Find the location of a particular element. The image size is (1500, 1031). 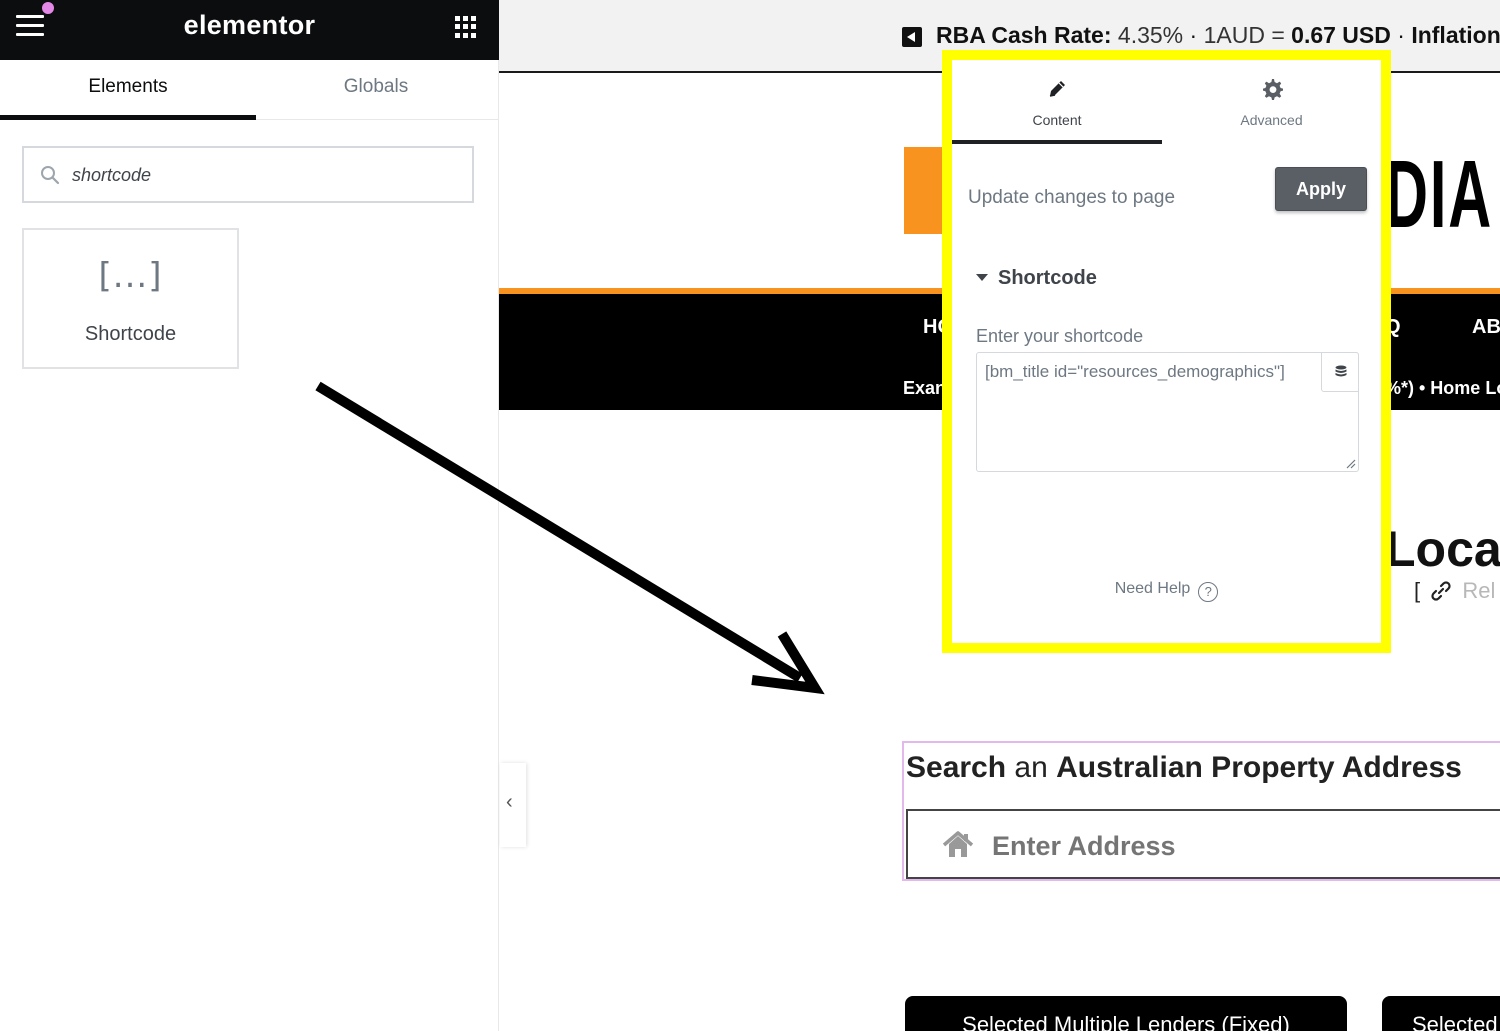

home-icon is located at coordinates (958, 844).